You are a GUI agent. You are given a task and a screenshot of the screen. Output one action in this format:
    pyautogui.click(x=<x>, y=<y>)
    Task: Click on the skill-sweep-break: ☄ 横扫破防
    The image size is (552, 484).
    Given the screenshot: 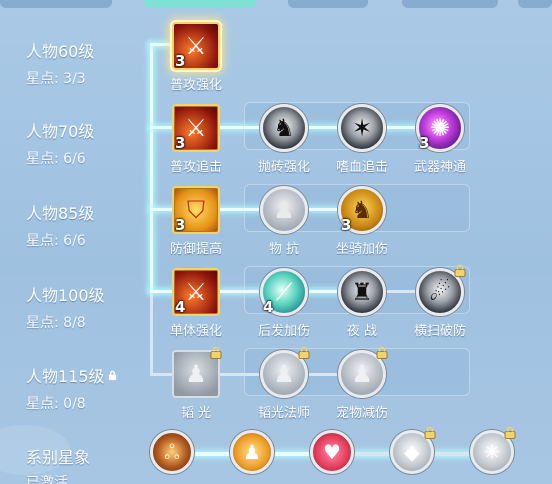 What is the action you would take?
    pyautogui.click(x=440, y=301)
    